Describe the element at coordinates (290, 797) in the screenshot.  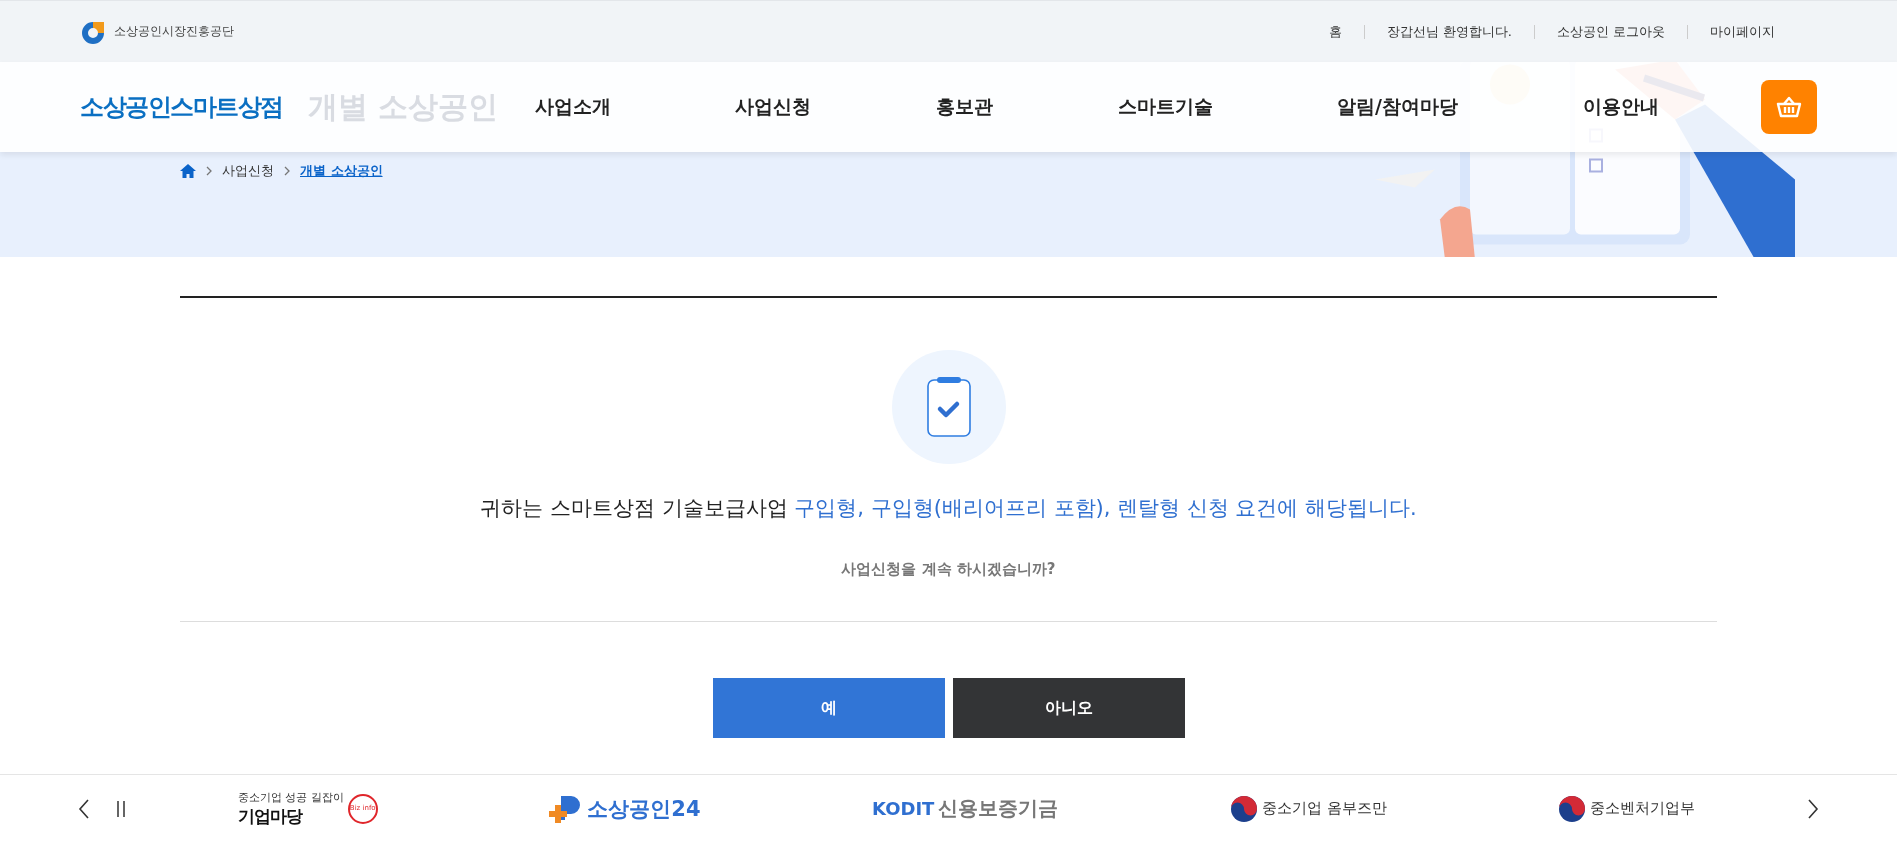
I see `logo-tagline: 중소기업 성공 길잡이` at that location.